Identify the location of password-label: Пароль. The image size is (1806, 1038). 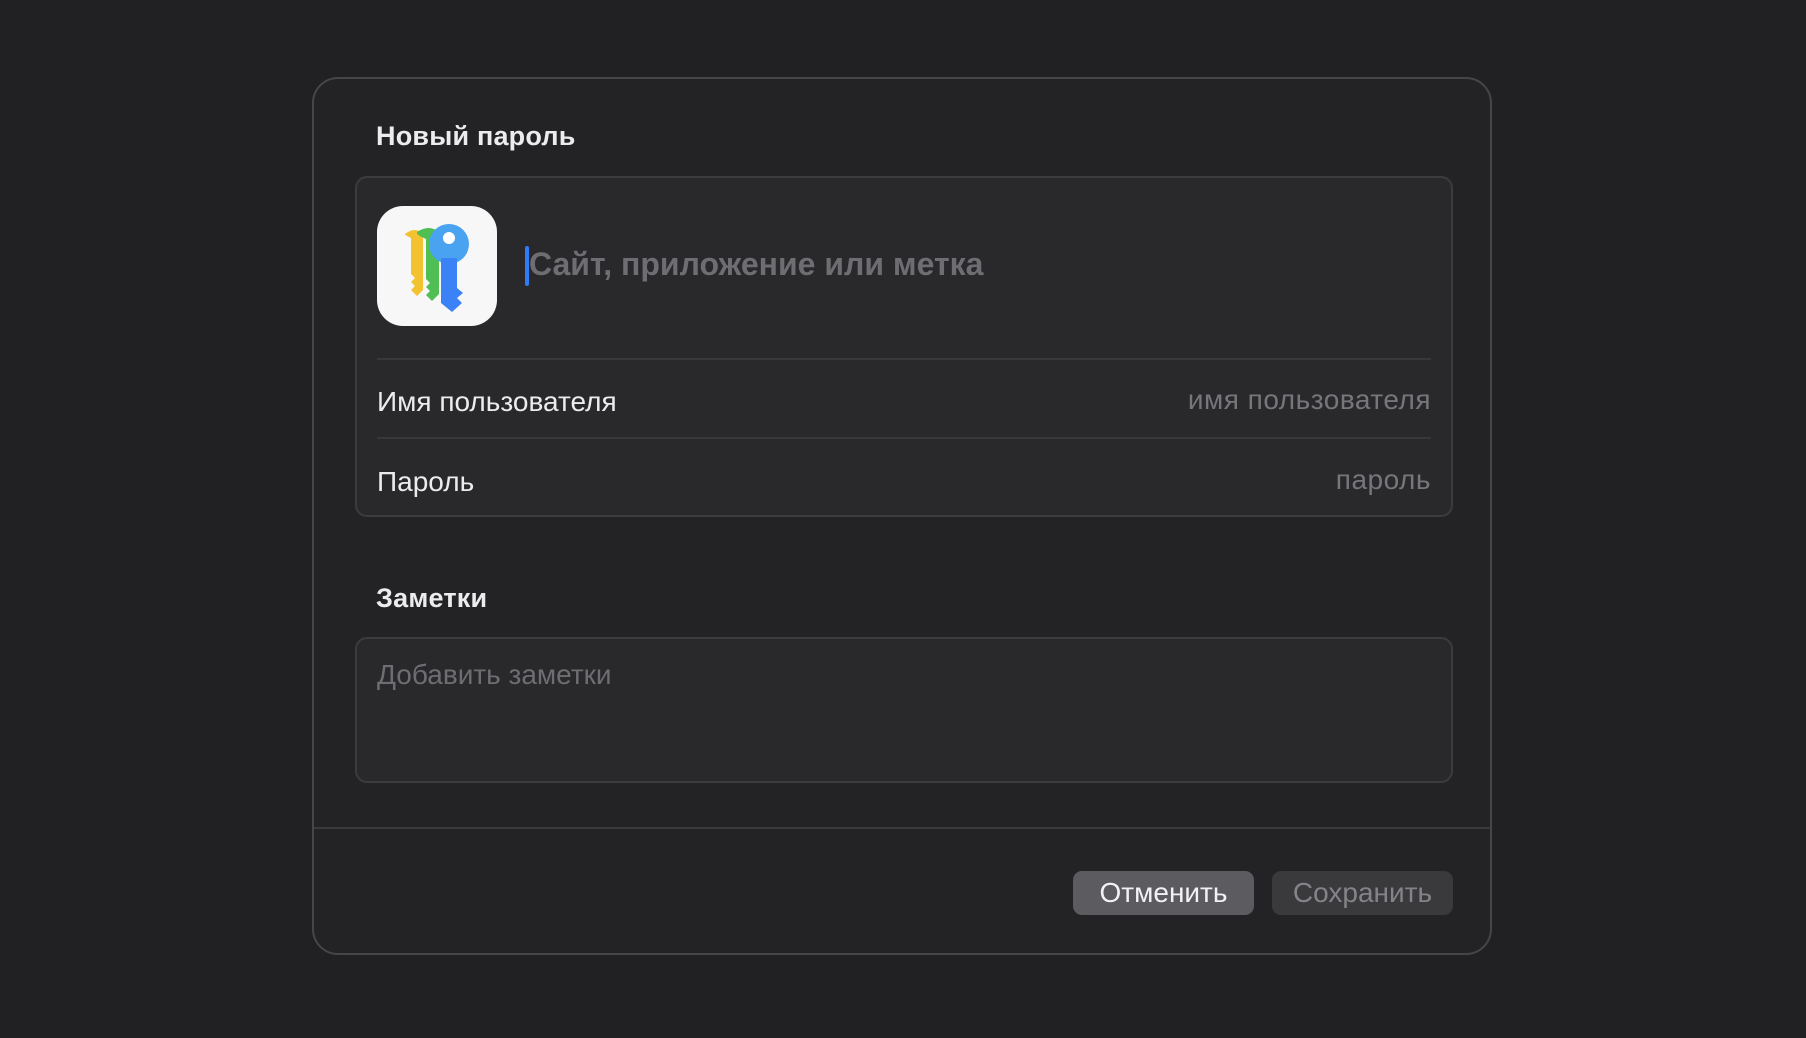
(426, 481).